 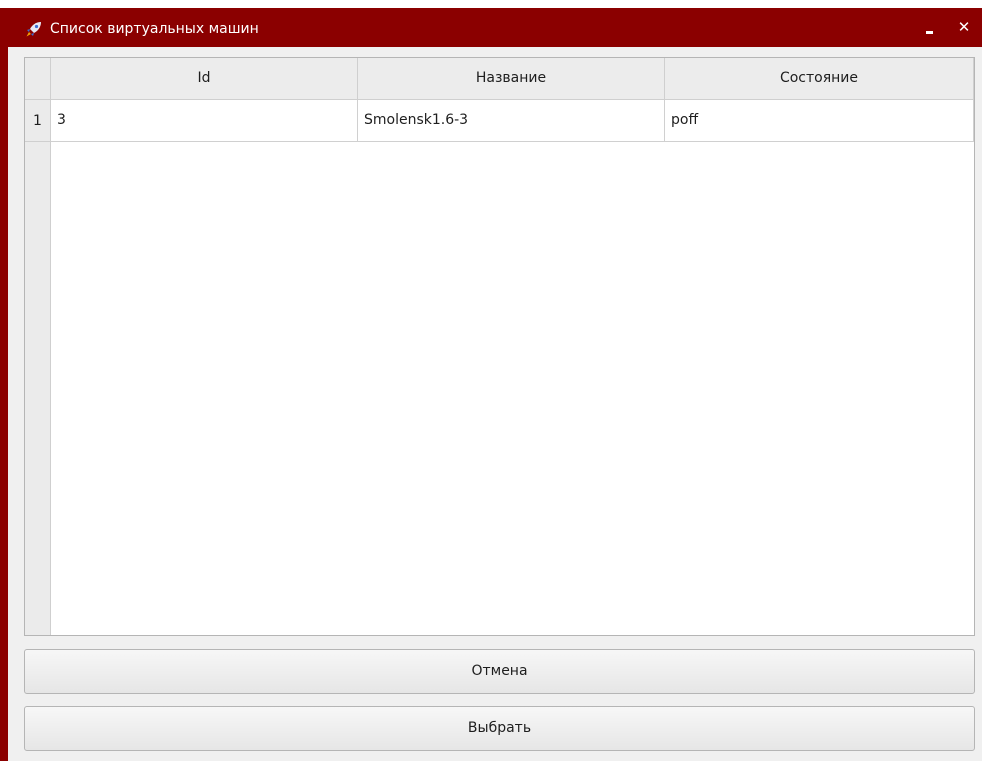 I want to click on title-bar: Список виртуальных машин ✕, so click(x=491, y=23).